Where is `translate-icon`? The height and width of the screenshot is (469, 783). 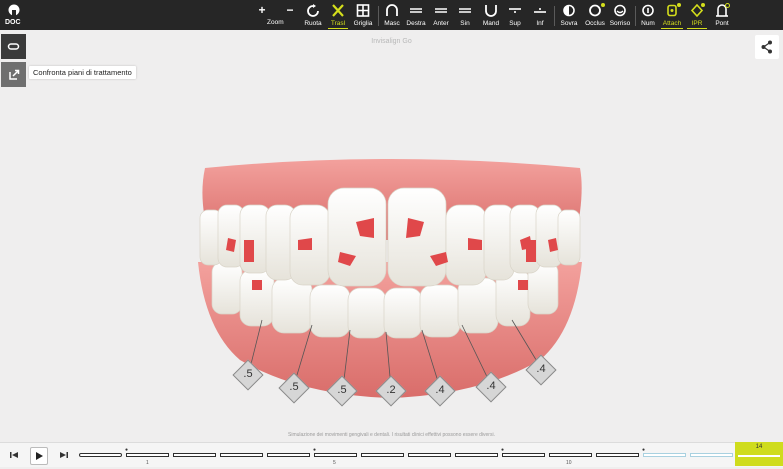
translate-icon is located at coordinates (338, 10).